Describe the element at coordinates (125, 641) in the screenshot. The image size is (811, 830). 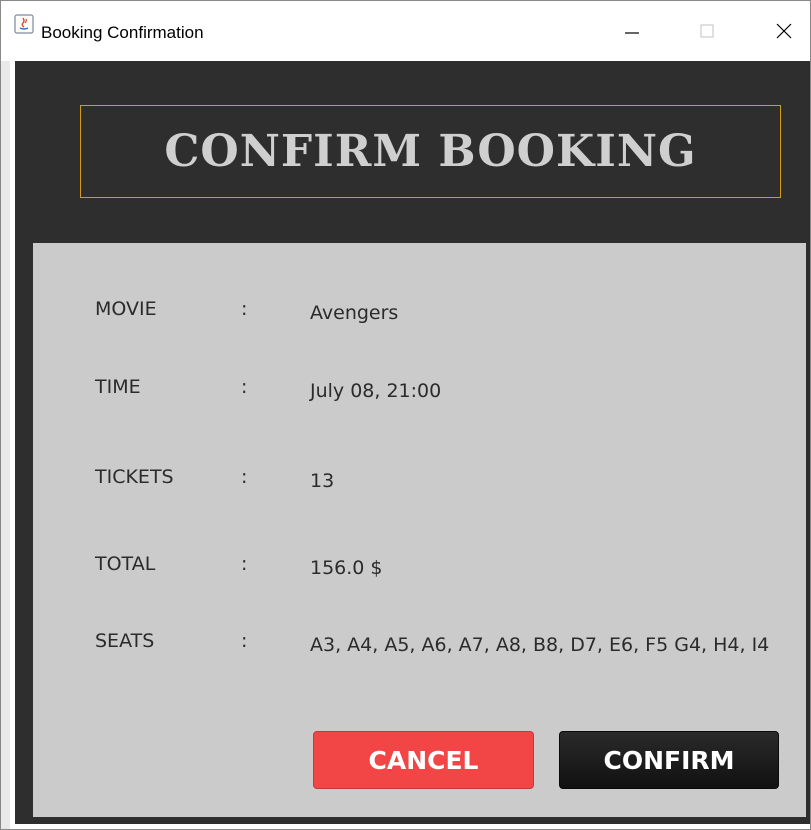
I see `seats-label: SEATS` at that location.